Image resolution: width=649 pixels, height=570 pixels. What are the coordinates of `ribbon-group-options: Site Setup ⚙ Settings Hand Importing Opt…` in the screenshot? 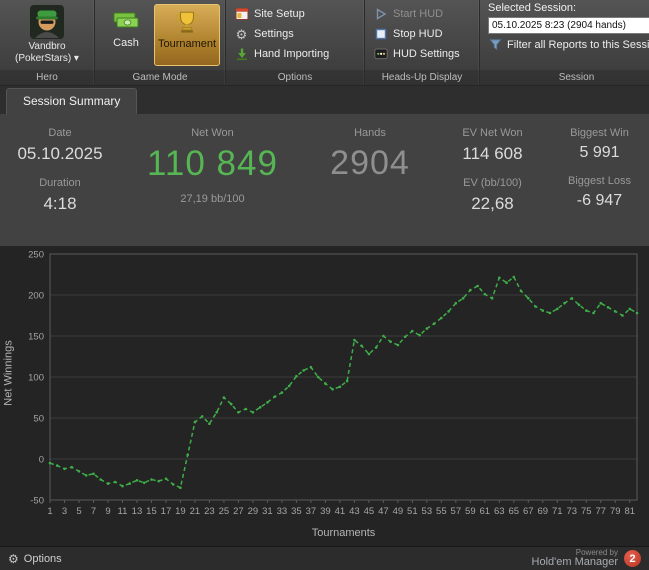 It's located at (295, 42).